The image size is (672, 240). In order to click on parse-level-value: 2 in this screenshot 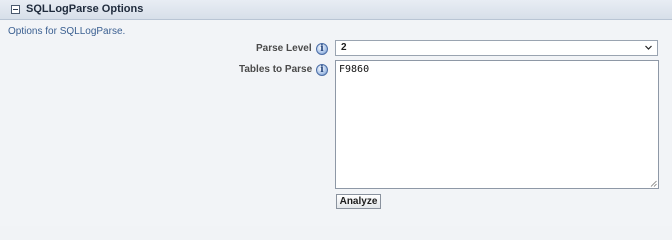, I will do `click(344, 47)`.